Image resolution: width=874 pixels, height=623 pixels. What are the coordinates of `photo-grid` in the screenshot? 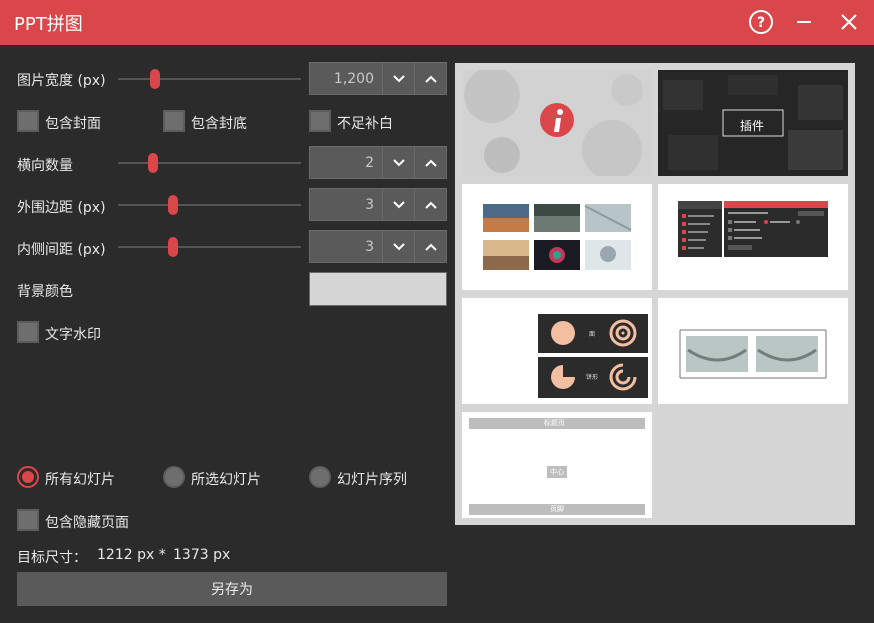 It's located at (557, 237).